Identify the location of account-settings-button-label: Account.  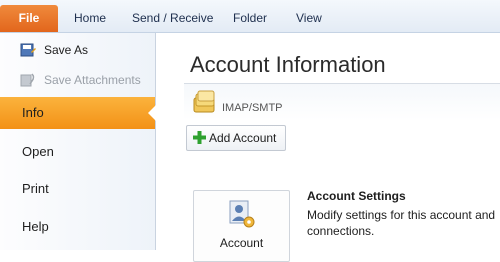
(241, 243).